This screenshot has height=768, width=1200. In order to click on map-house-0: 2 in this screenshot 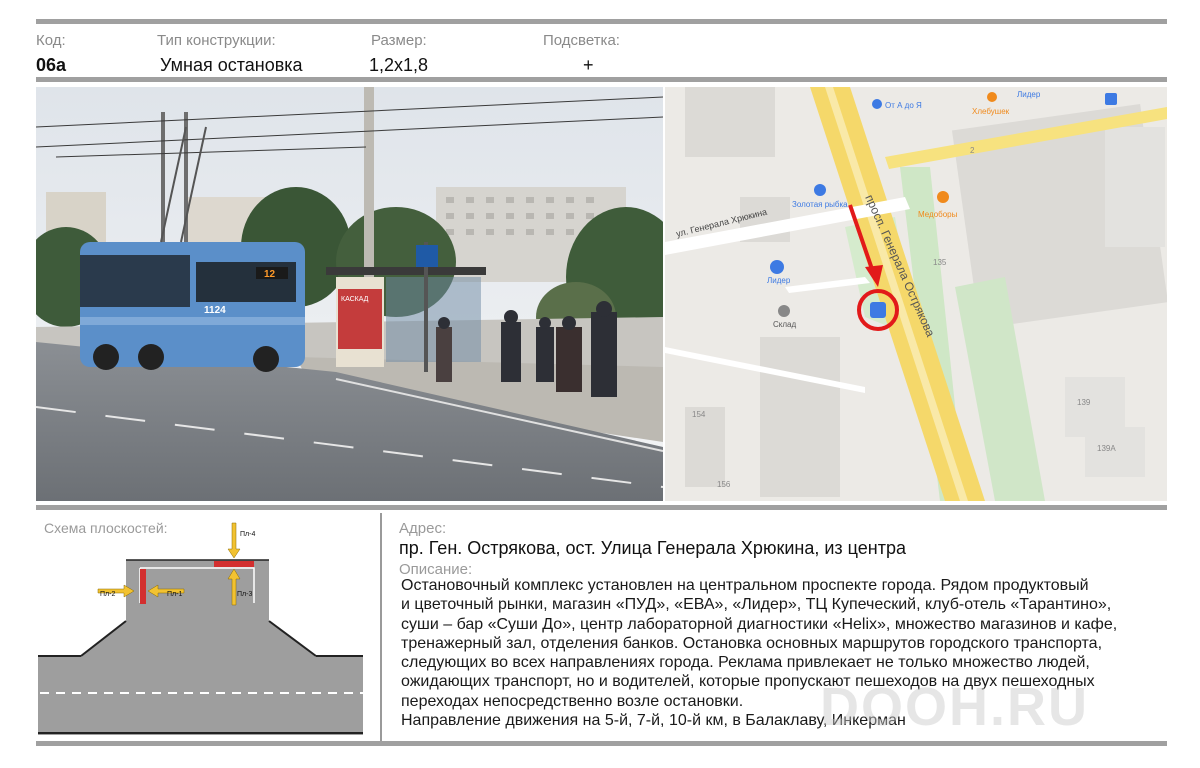, I will do `click(972, 150)`.